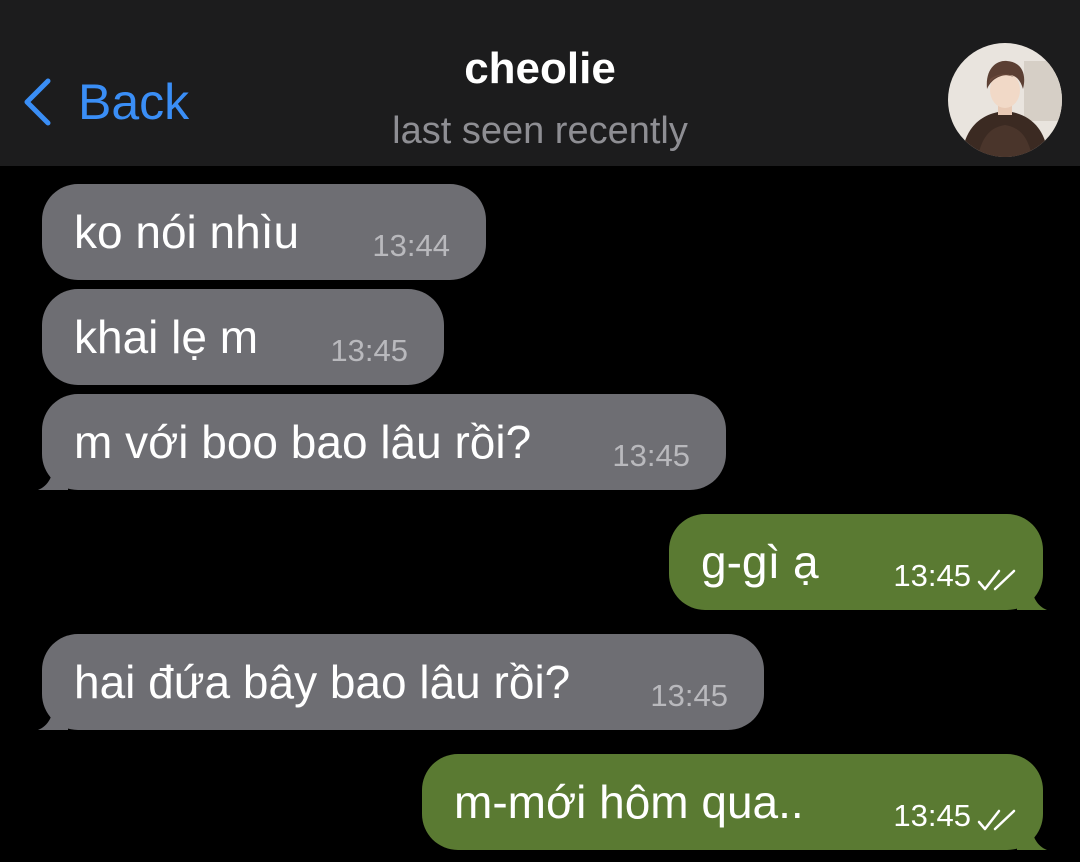  Describe the element at coordinates (540, 131) in the screenshot. I see `contact-status: last seen recently` at that location.